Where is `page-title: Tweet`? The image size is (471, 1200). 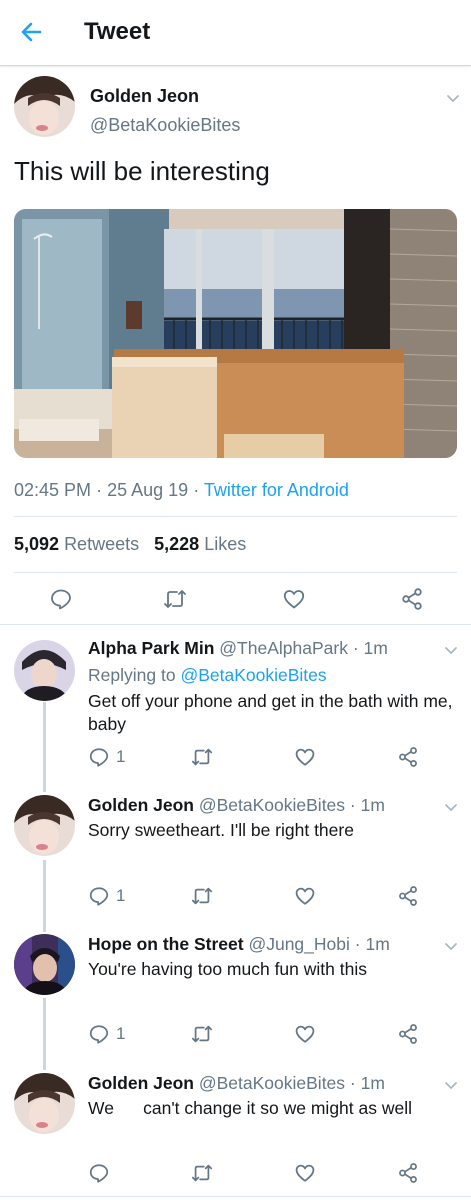 page-title: Tweet is located at coordinates (117, 31).